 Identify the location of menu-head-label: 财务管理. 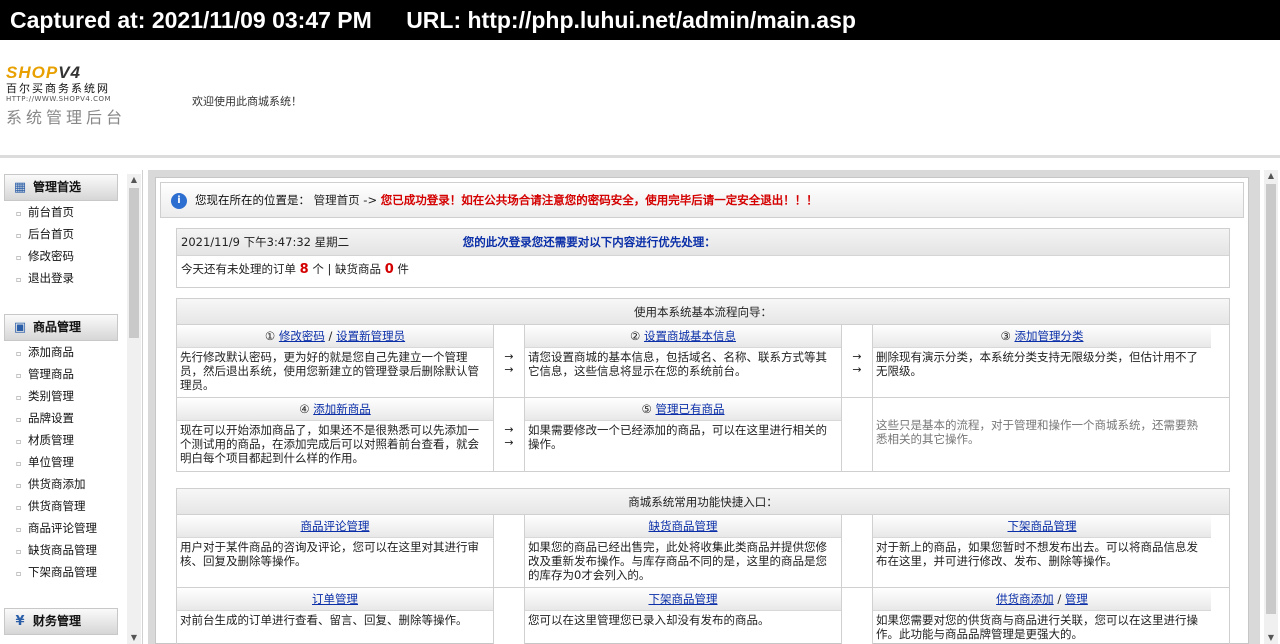
(57, 621).